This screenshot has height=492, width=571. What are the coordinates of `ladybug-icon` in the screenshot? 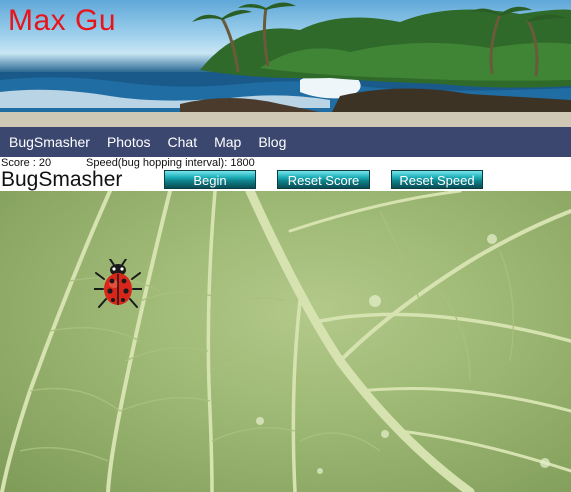 It's located at (118, 285).